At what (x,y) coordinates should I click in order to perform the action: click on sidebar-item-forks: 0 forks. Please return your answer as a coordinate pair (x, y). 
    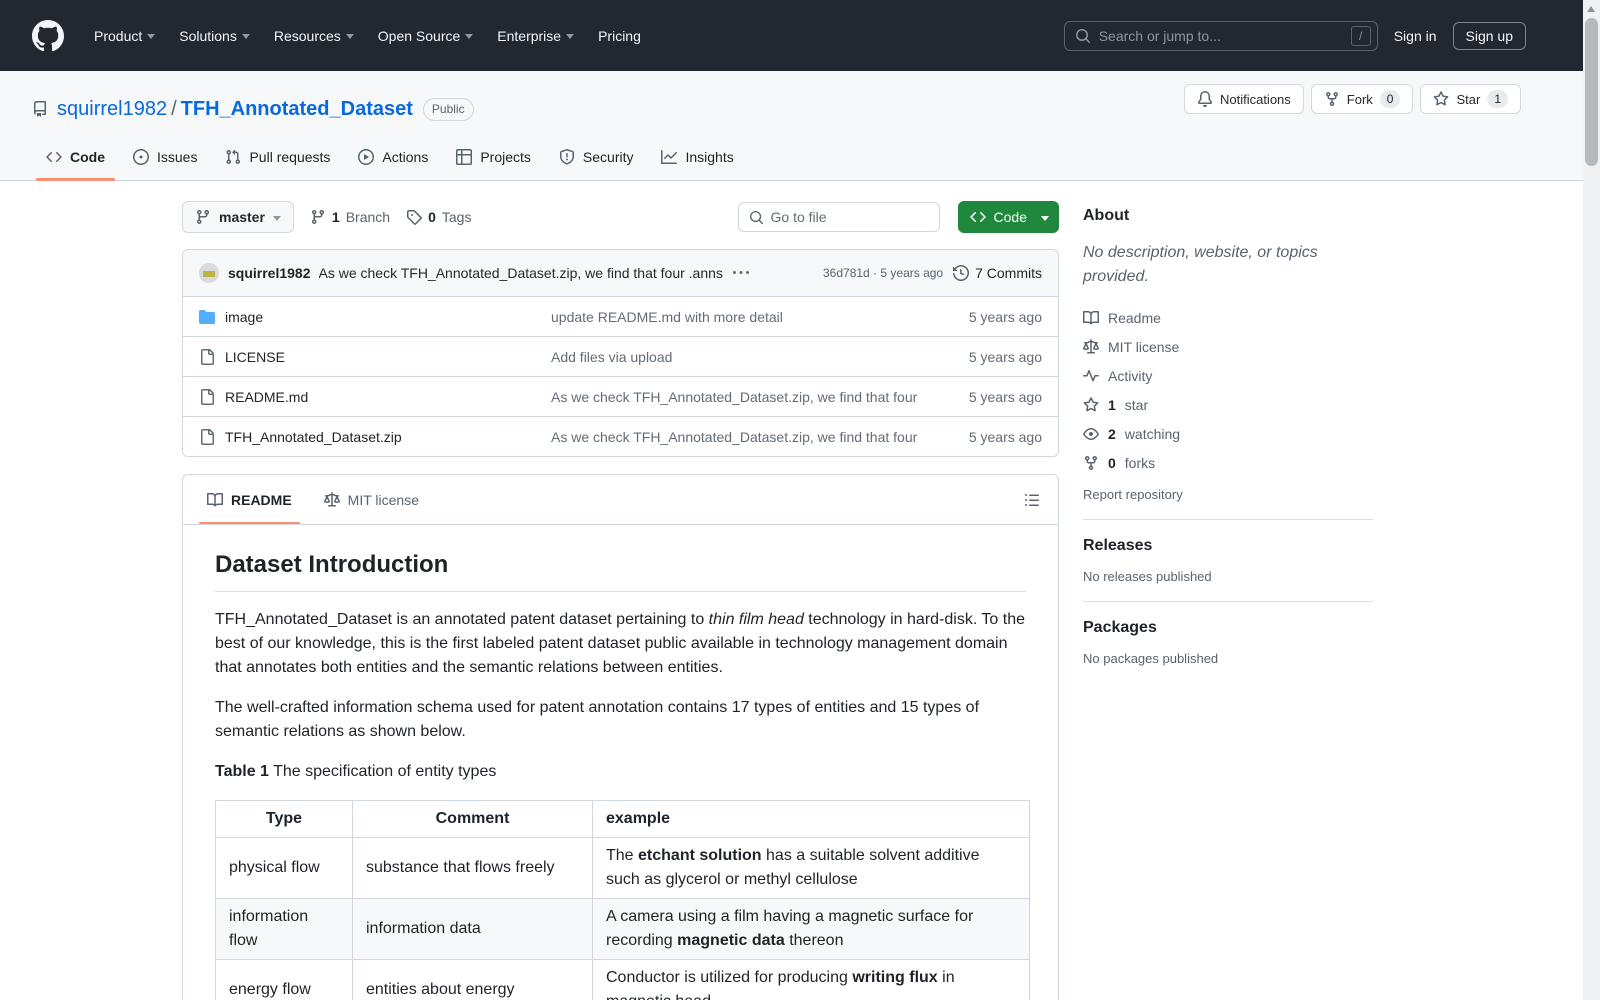
    Looking at the image, I should click on (1228, 462).